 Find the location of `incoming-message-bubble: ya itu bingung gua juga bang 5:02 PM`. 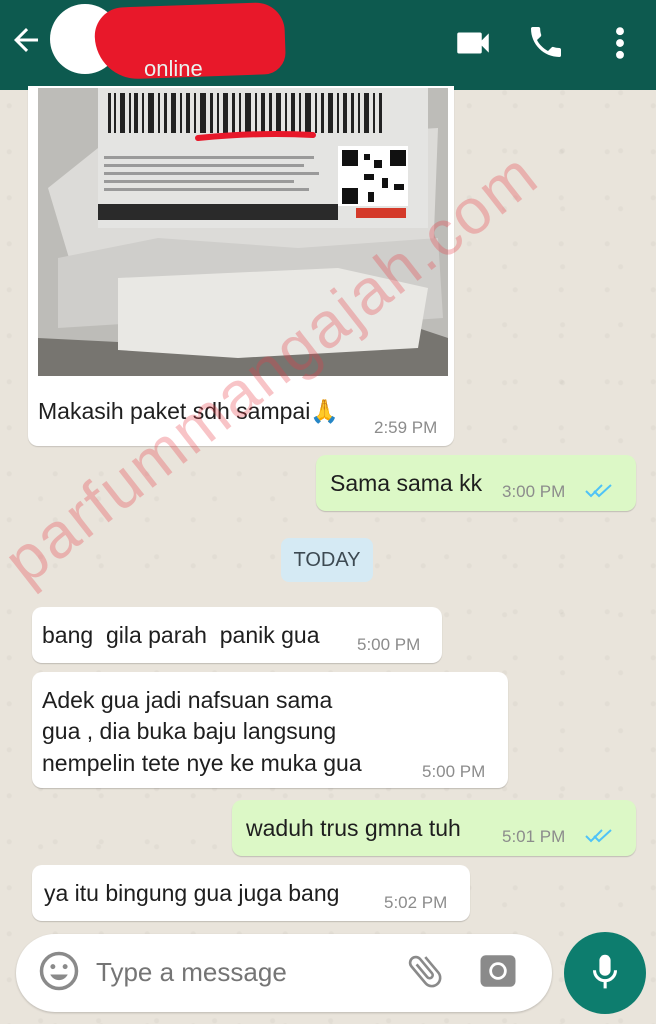

incoming-message-bubble: ya itu bingung gua juga bang 5:02 PM is located at coordinates (251, 893).